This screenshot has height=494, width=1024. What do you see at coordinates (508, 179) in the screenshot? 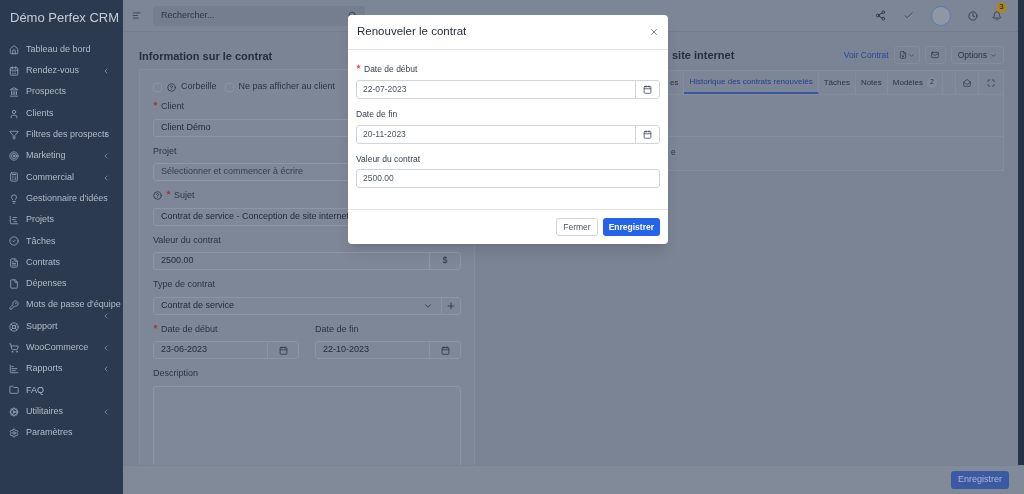
I see `text-input: 2500.00` at bounding box center [508, 179].